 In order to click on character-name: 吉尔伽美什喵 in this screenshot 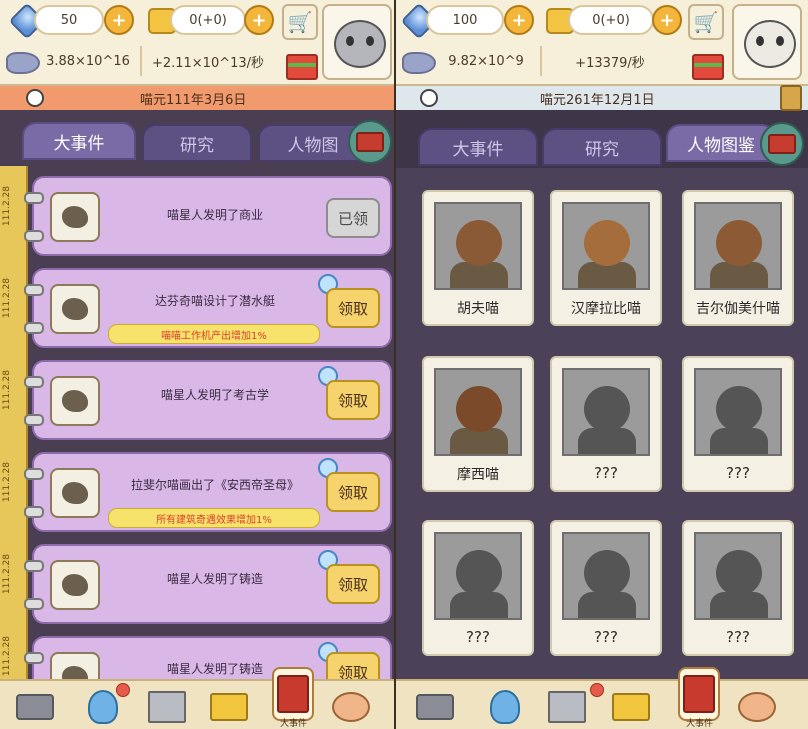, I will do `click(738, 309)`.